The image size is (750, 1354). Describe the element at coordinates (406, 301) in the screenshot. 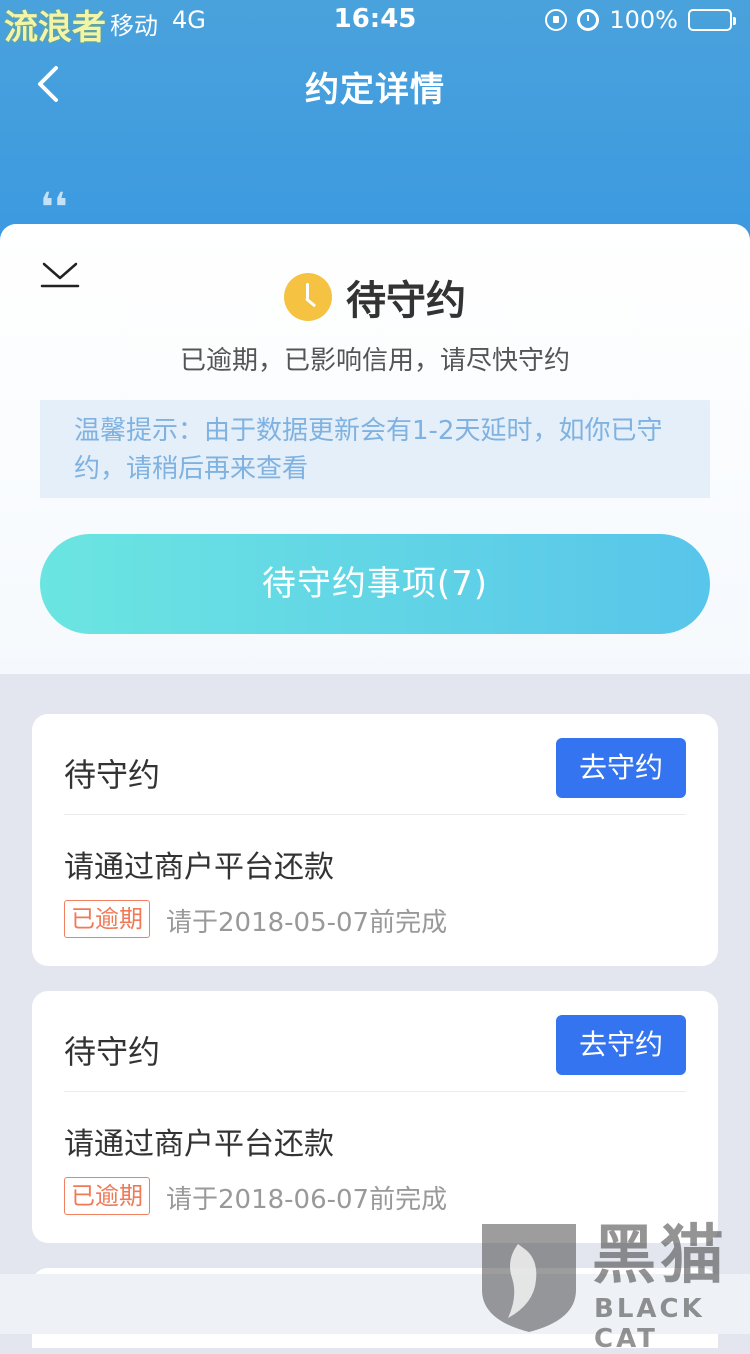

I see `status-title: 待守约` at that location.